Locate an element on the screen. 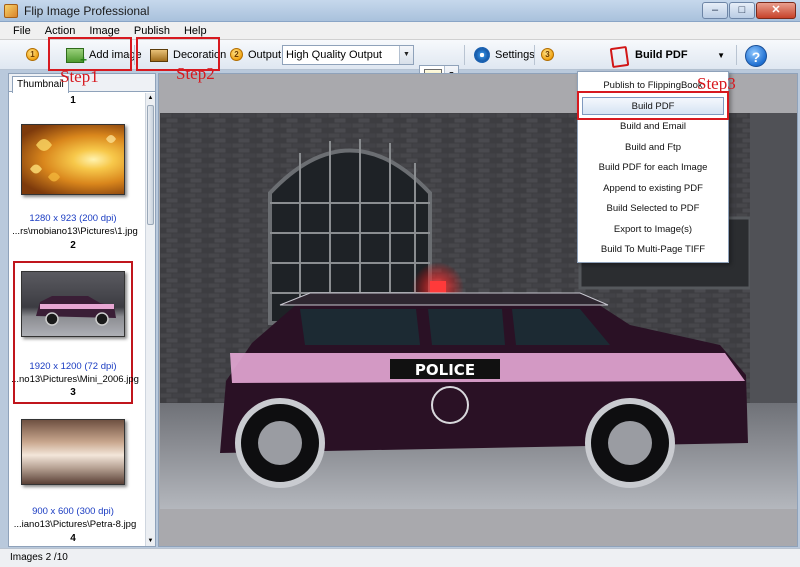  menu-item-build-and-email: Build and Email is located at coordinates (653, 127).